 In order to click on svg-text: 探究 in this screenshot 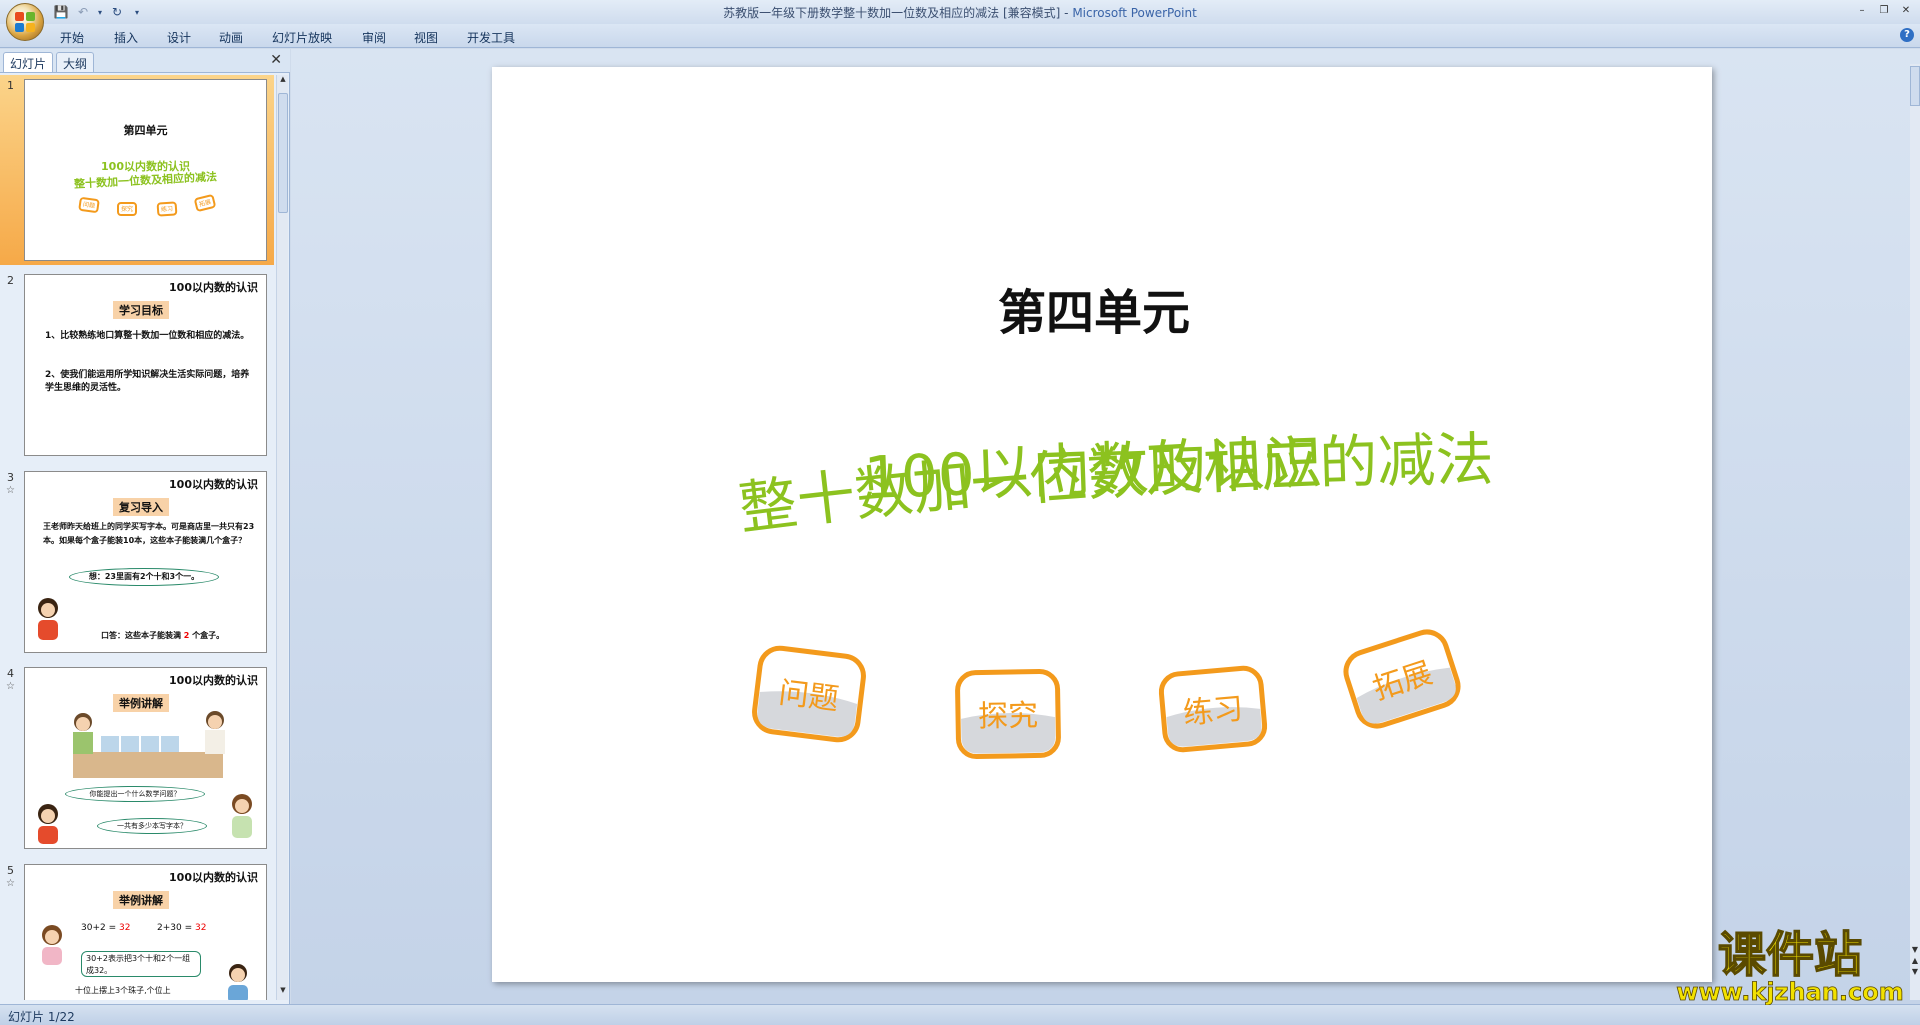, I will do `click(1008, 716)`.